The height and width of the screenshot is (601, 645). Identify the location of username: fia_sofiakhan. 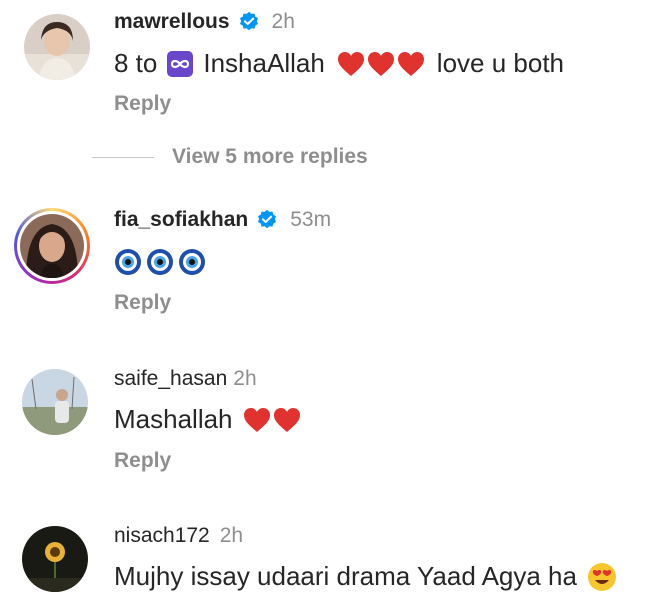
(181, 220).